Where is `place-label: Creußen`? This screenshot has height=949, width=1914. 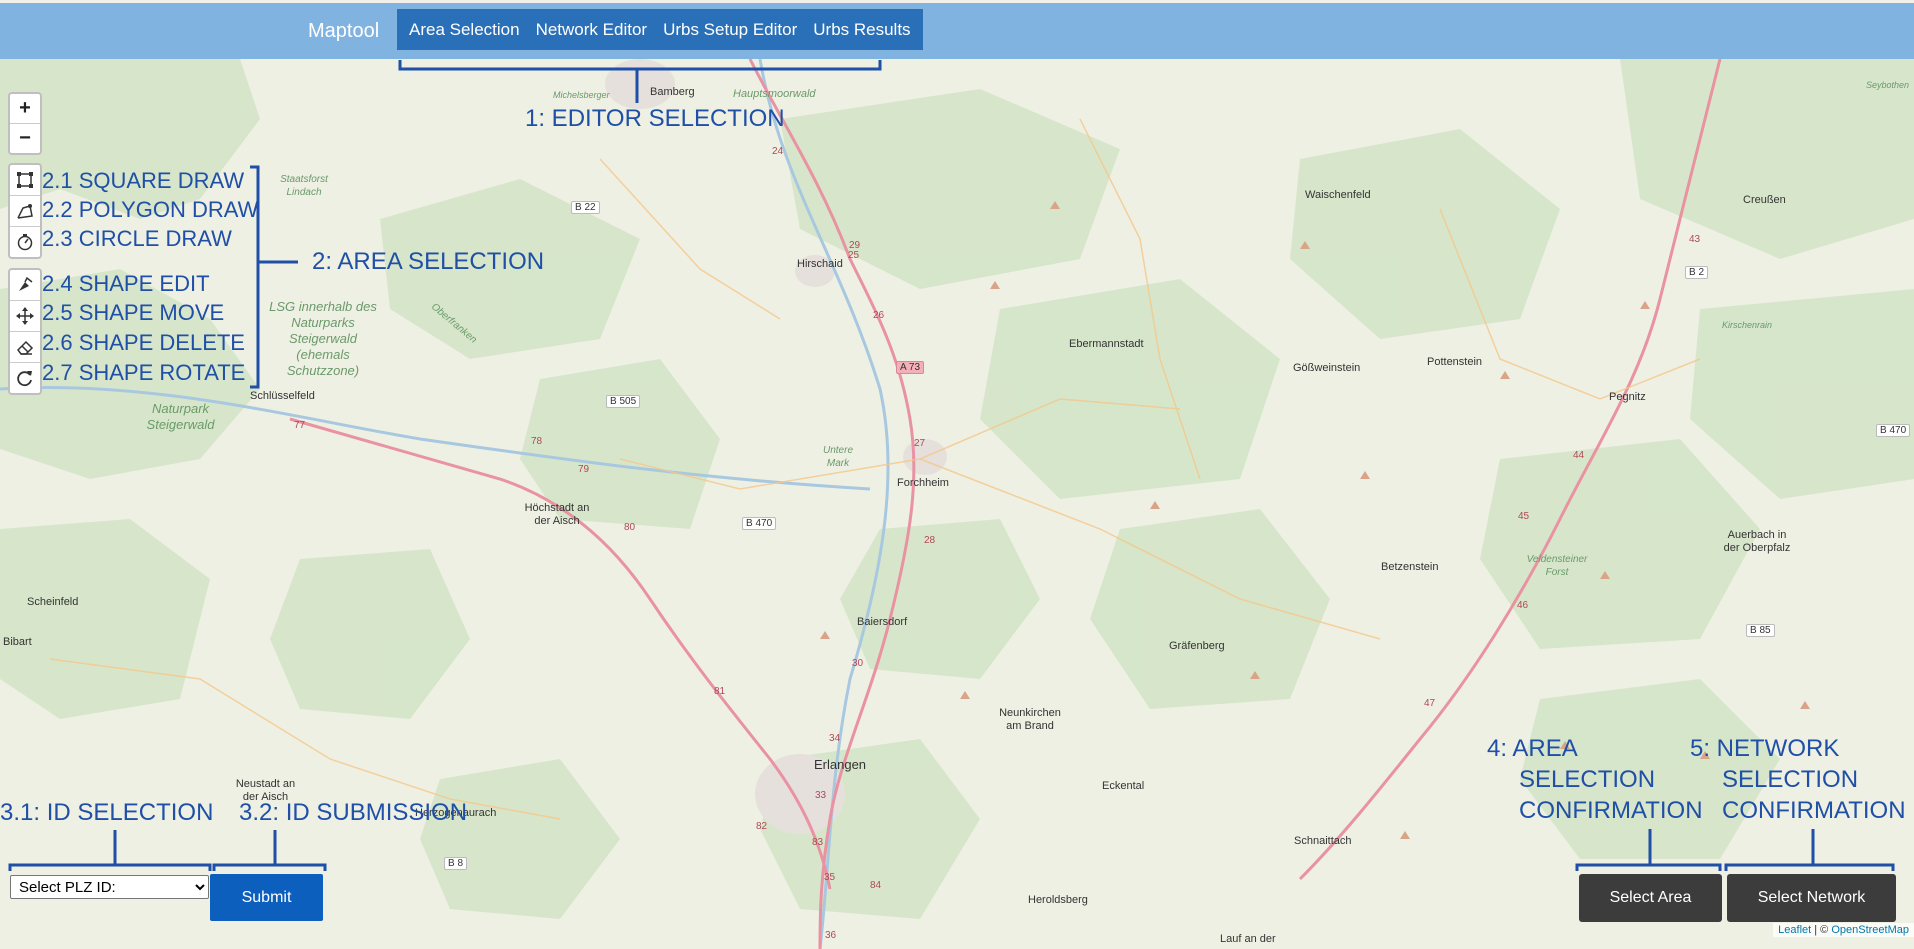 place-label: Creußen is located at coordinates (1764, 200).